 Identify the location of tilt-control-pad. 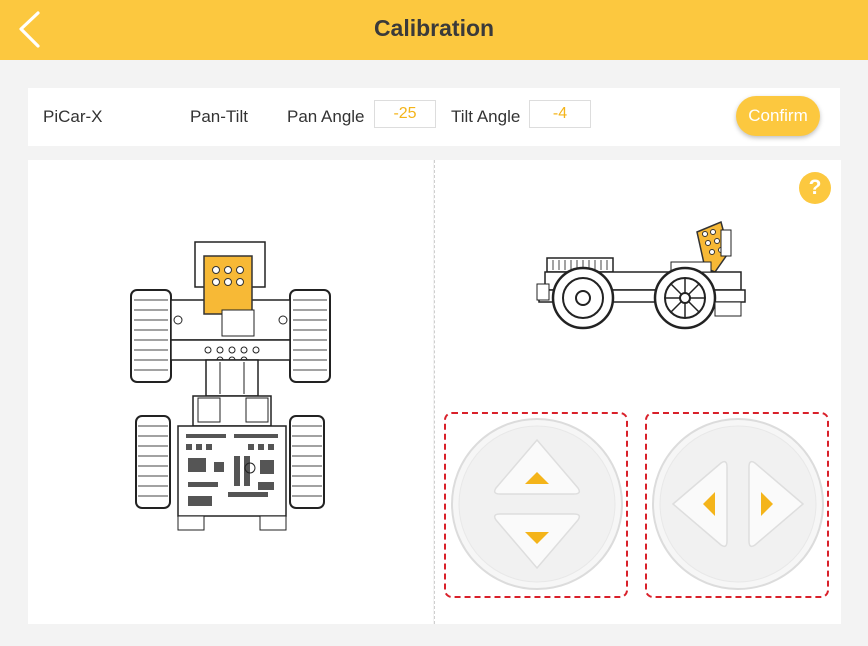
(536, 505).